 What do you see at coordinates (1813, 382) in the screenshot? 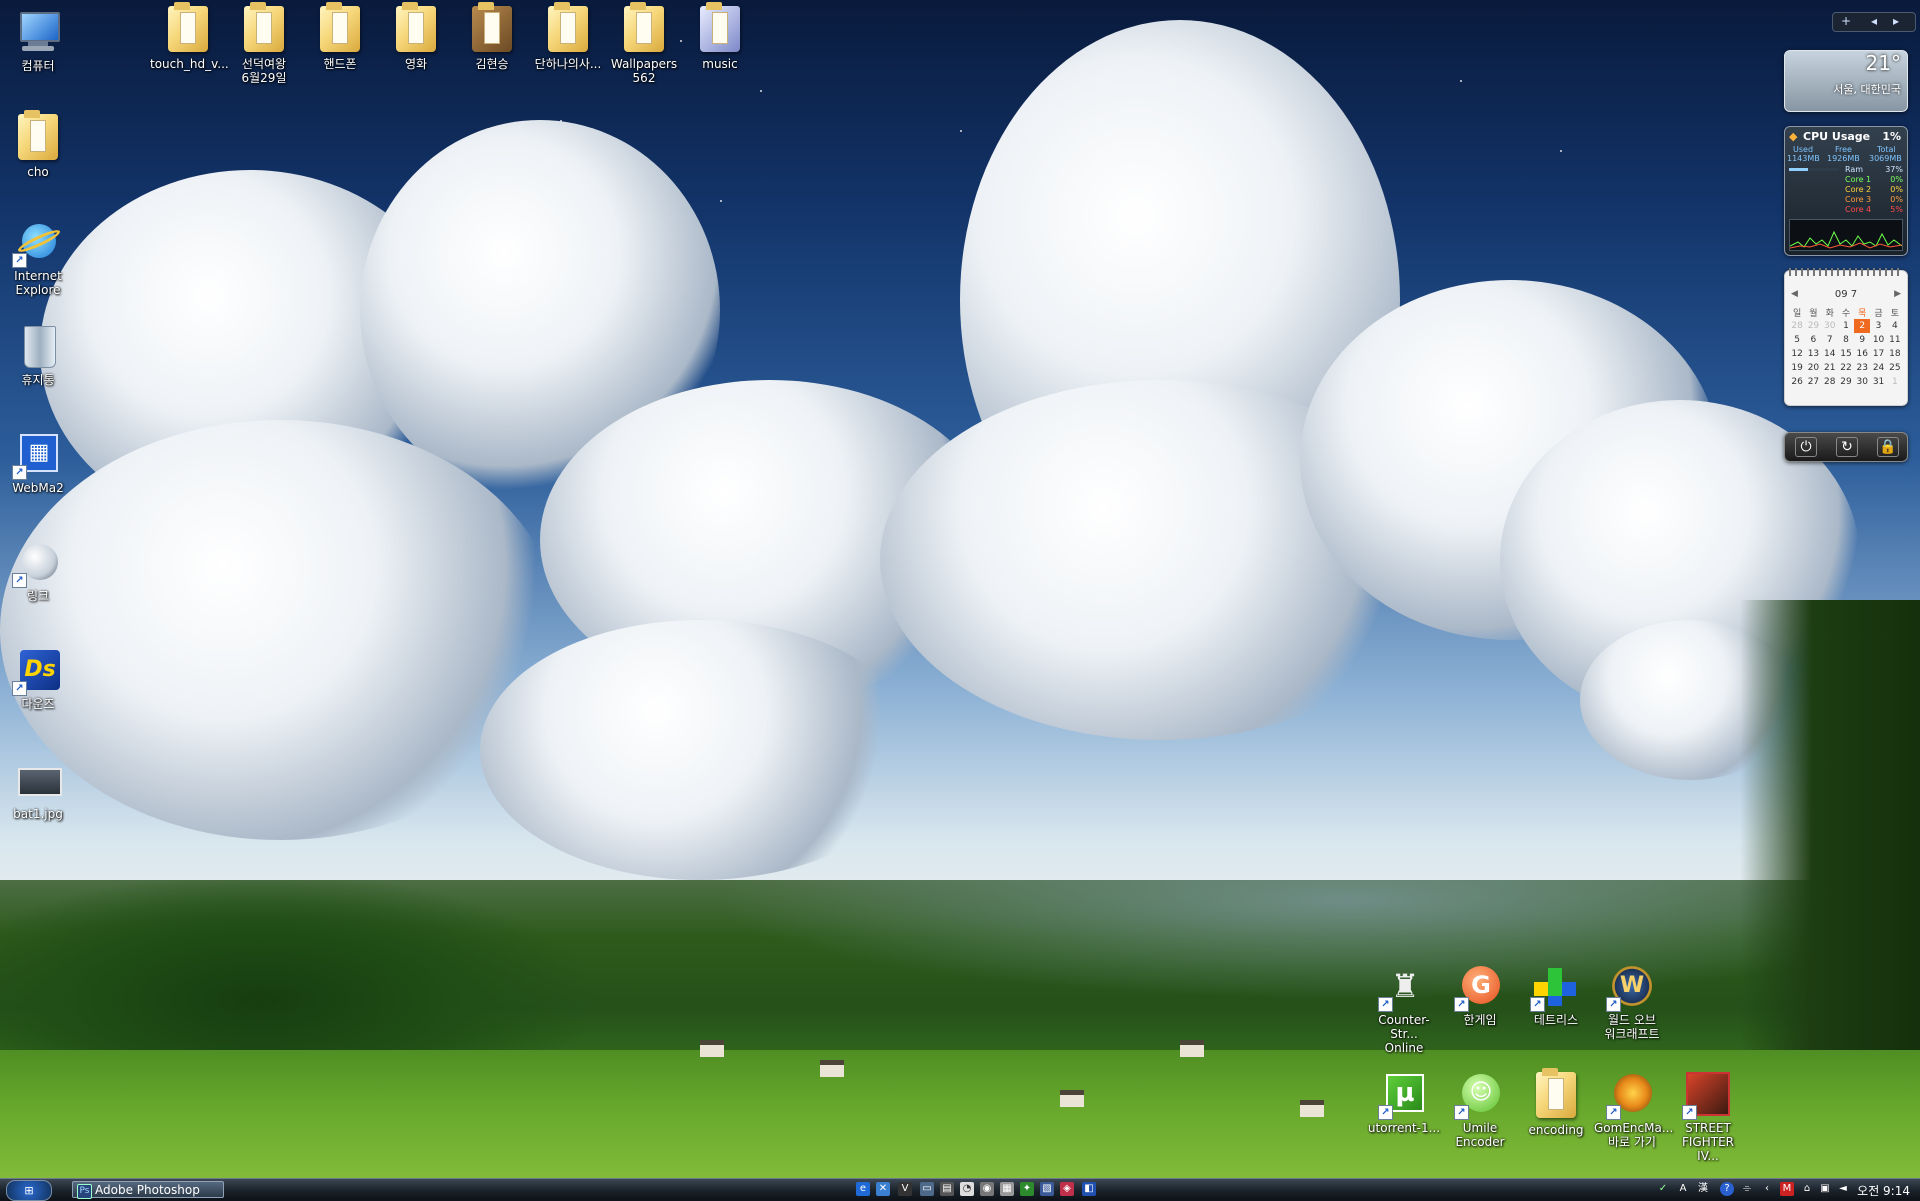
I see `calendar-day: 27` at bounding box center [1813, 382].